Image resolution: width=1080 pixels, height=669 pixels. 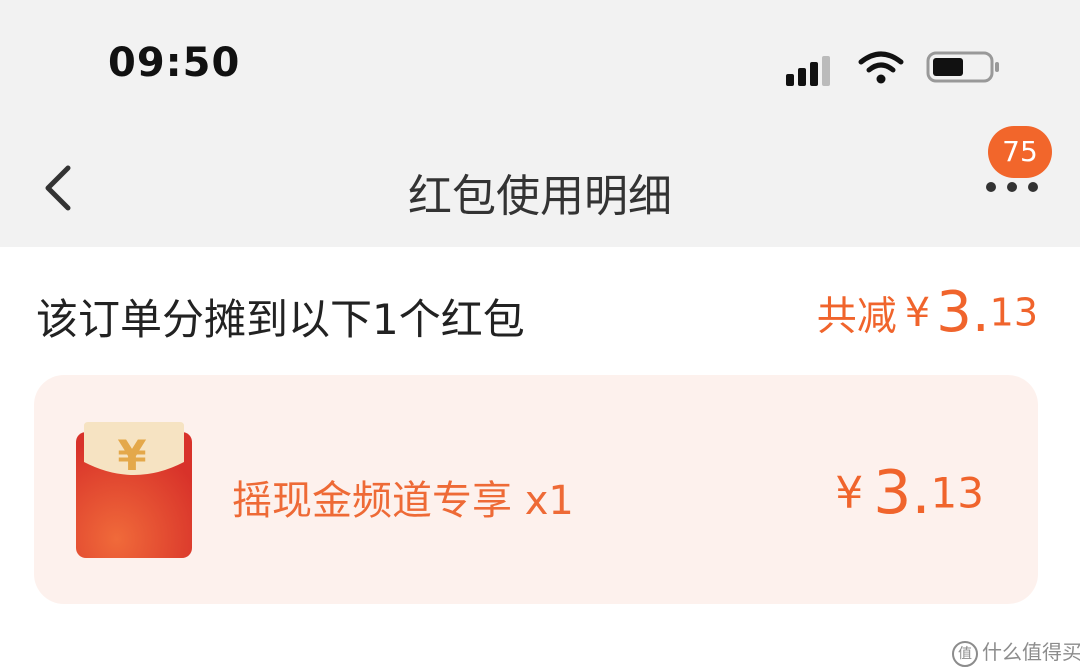 What do you see at coordinates (540, 196) in the screenshot?
I see `page-title: 红包使用明细` at bounding box center [540, 196].